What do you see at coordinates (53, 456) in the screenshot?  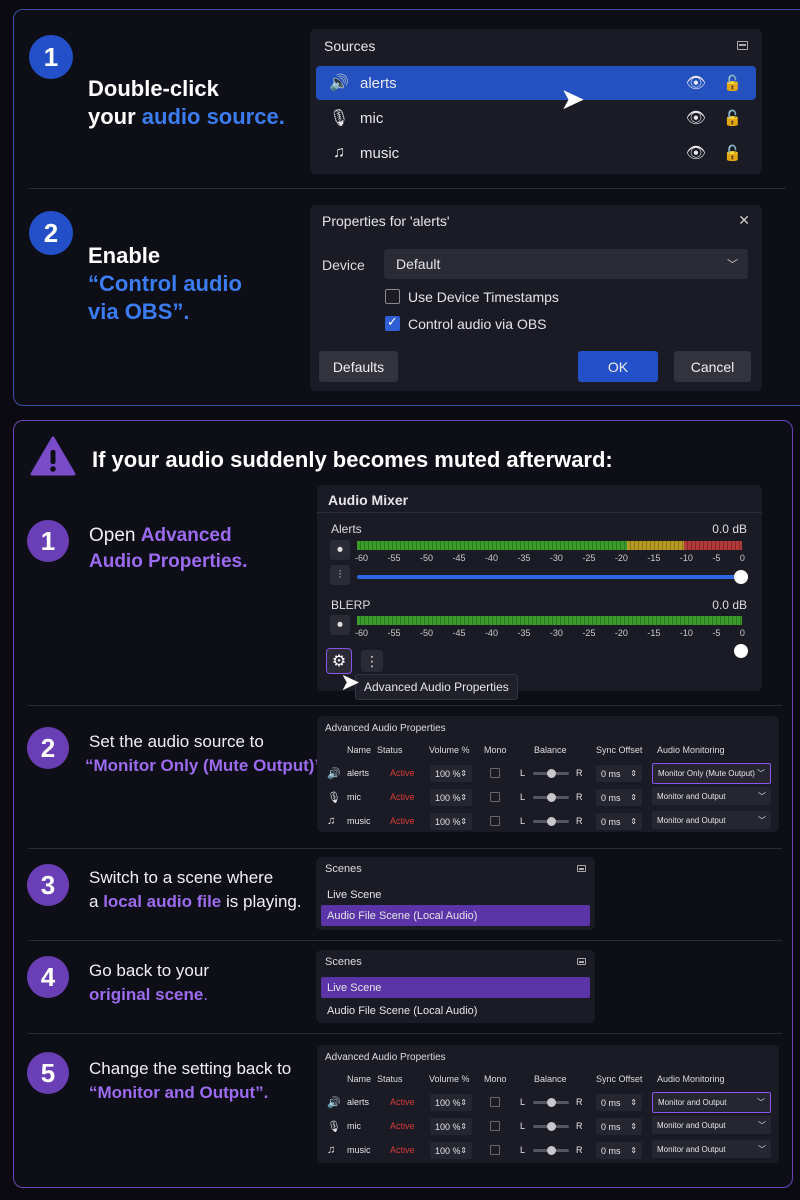 I see `warning-icon` at bounding box center [53, 456].